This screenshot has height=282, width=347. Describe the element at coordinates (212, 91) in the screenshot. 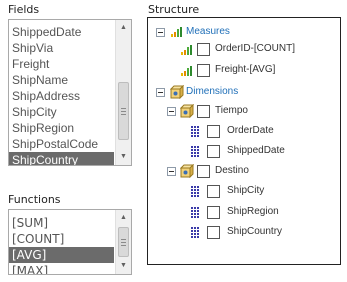

I see `dimensions-label: Dimensions` at that location.